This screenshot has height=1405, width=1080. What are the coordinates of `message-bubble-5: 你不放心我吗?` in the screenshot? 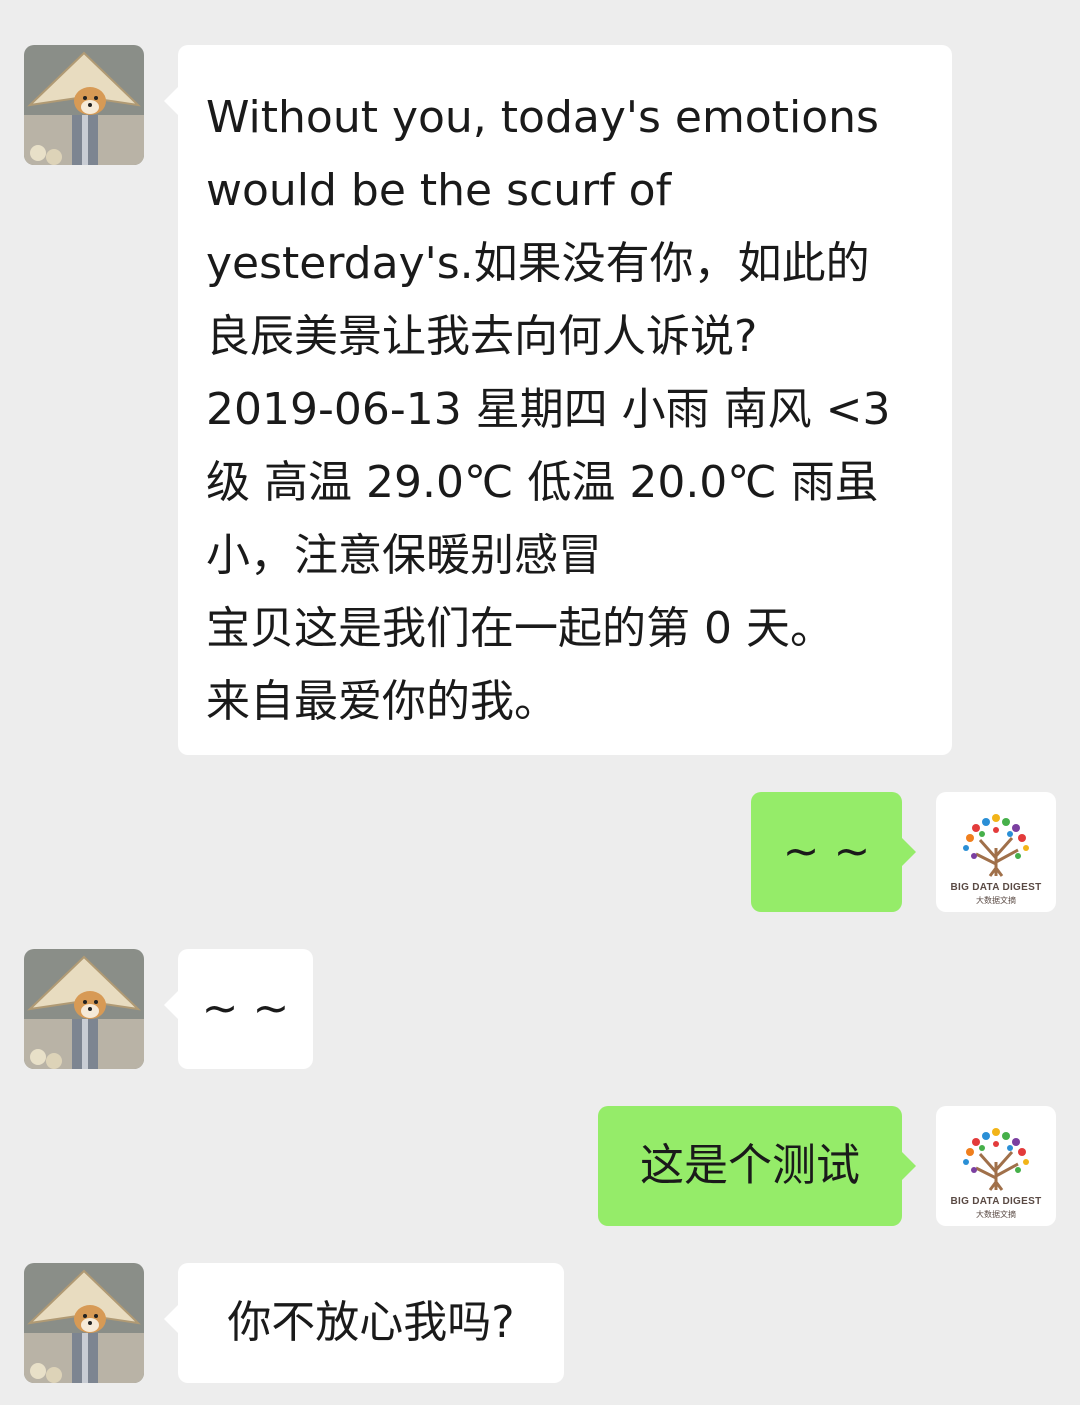 It's located at (364, 1323).